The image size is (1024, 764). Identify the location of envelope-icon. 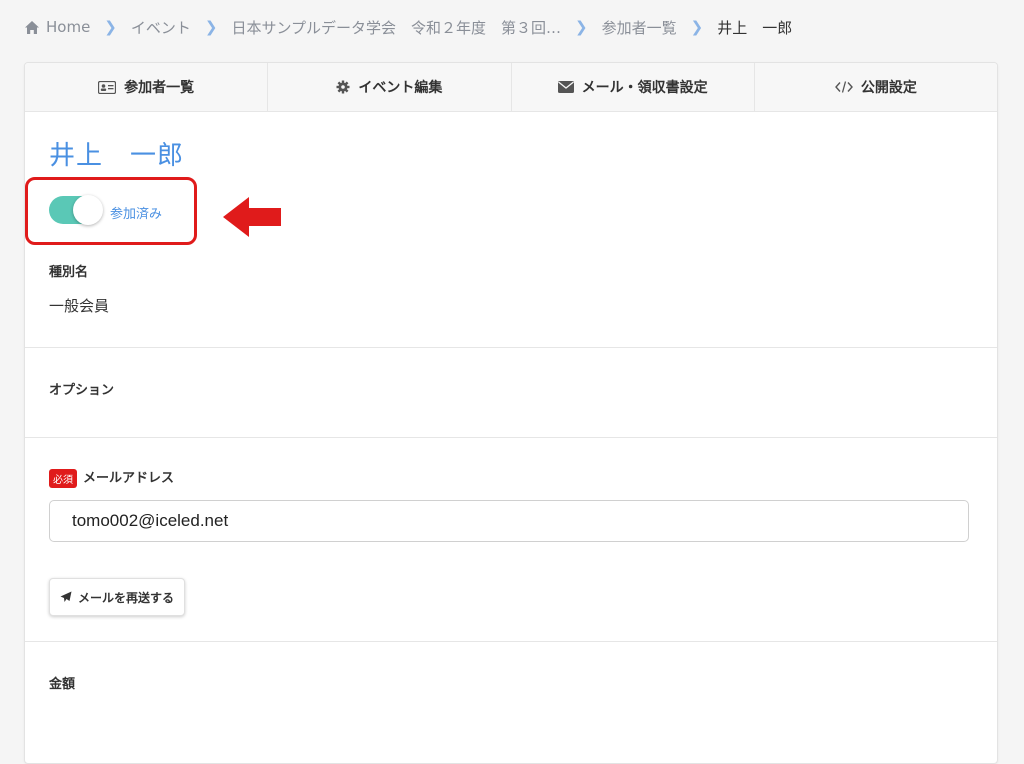
(565, 87).